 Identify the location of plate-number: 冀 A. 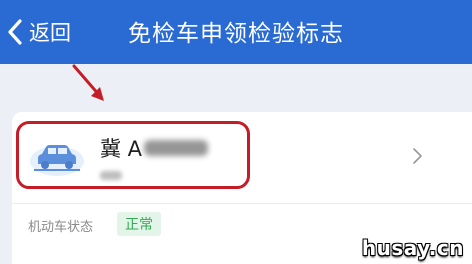
(154, 148).